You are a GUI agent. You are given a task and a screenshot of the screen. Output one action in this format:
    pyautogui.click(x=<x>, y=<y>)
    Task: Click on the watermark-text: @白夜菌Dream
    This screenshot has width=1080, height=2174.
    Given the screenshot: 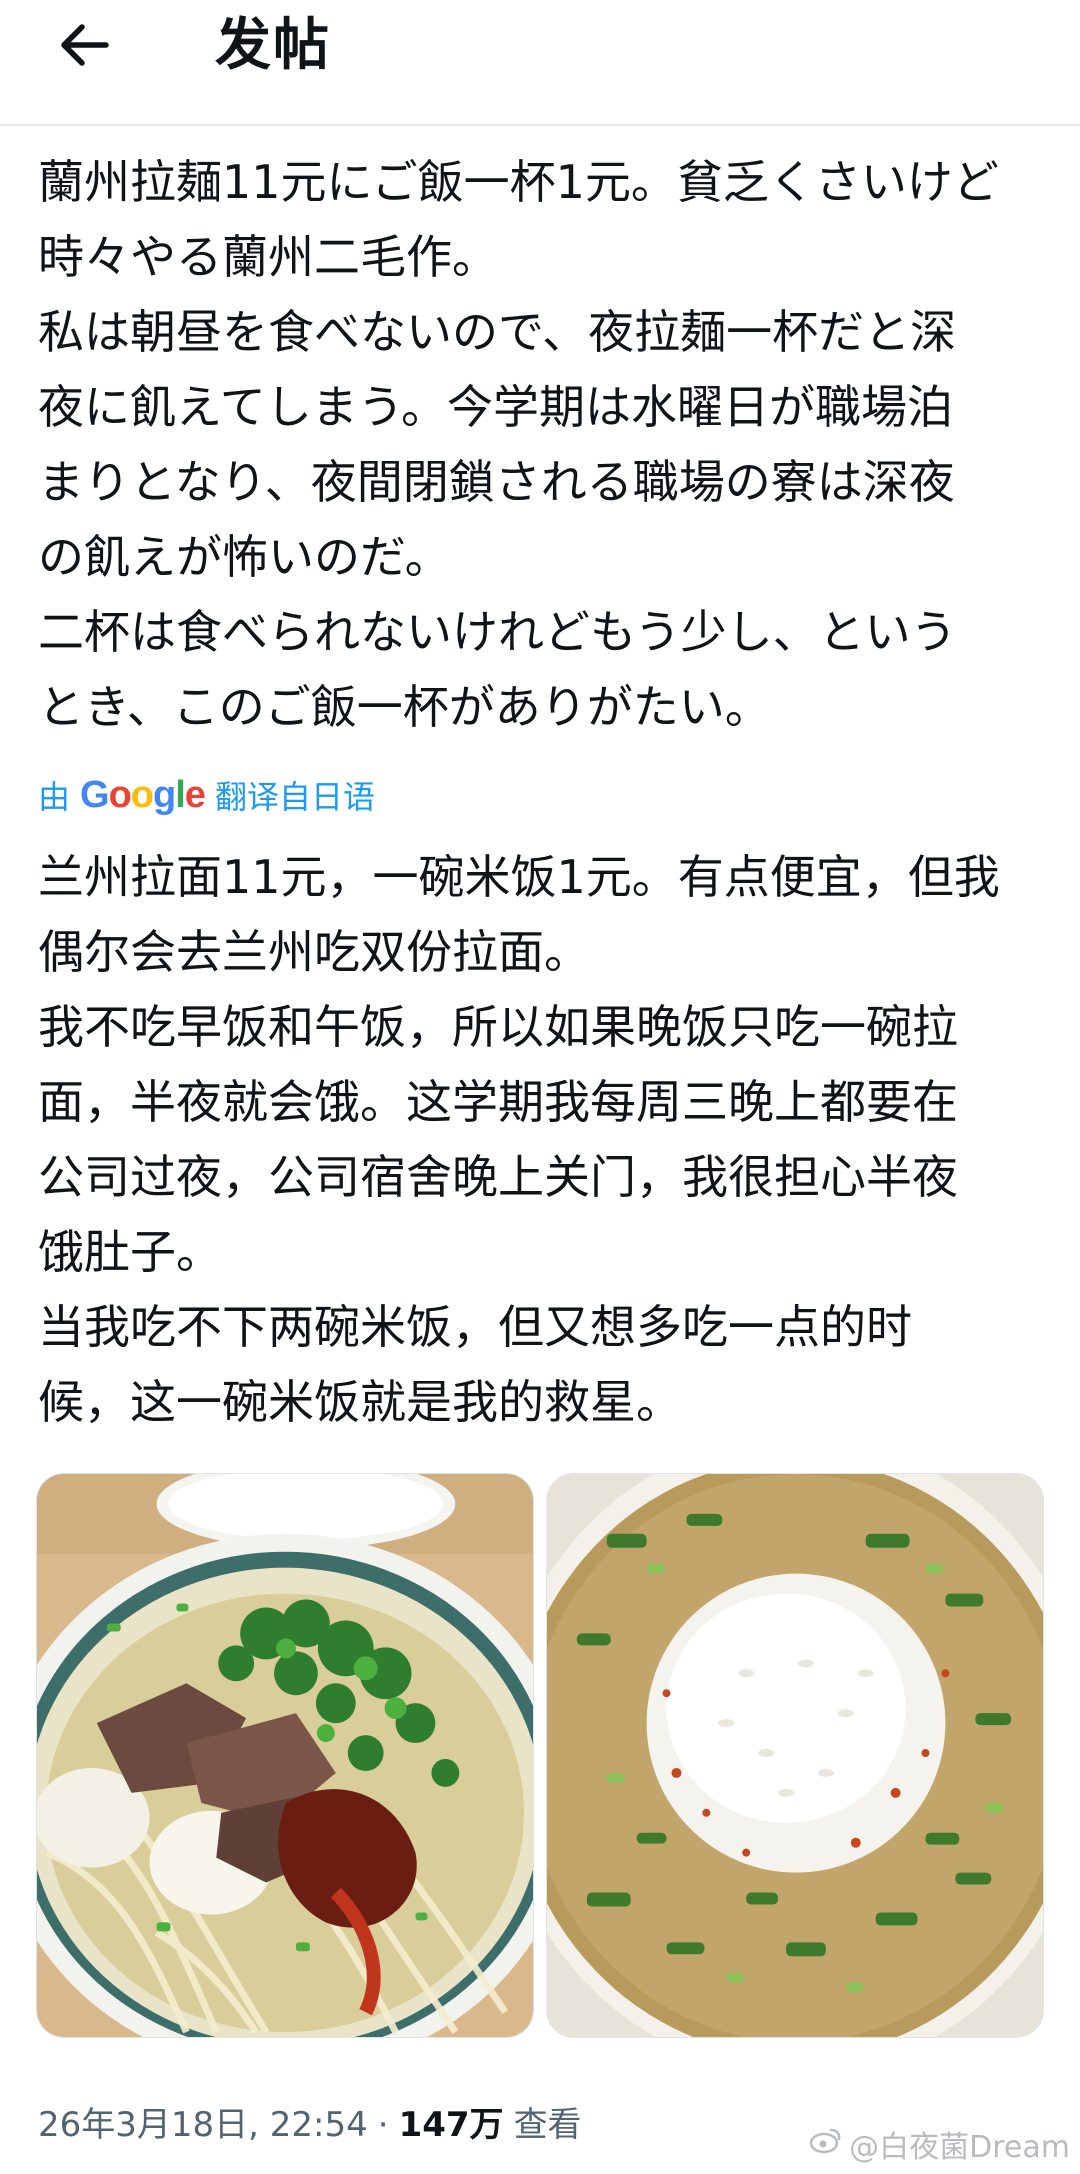 What is the action you would take?
    pyautogui.click(x=959, y=2147)
    